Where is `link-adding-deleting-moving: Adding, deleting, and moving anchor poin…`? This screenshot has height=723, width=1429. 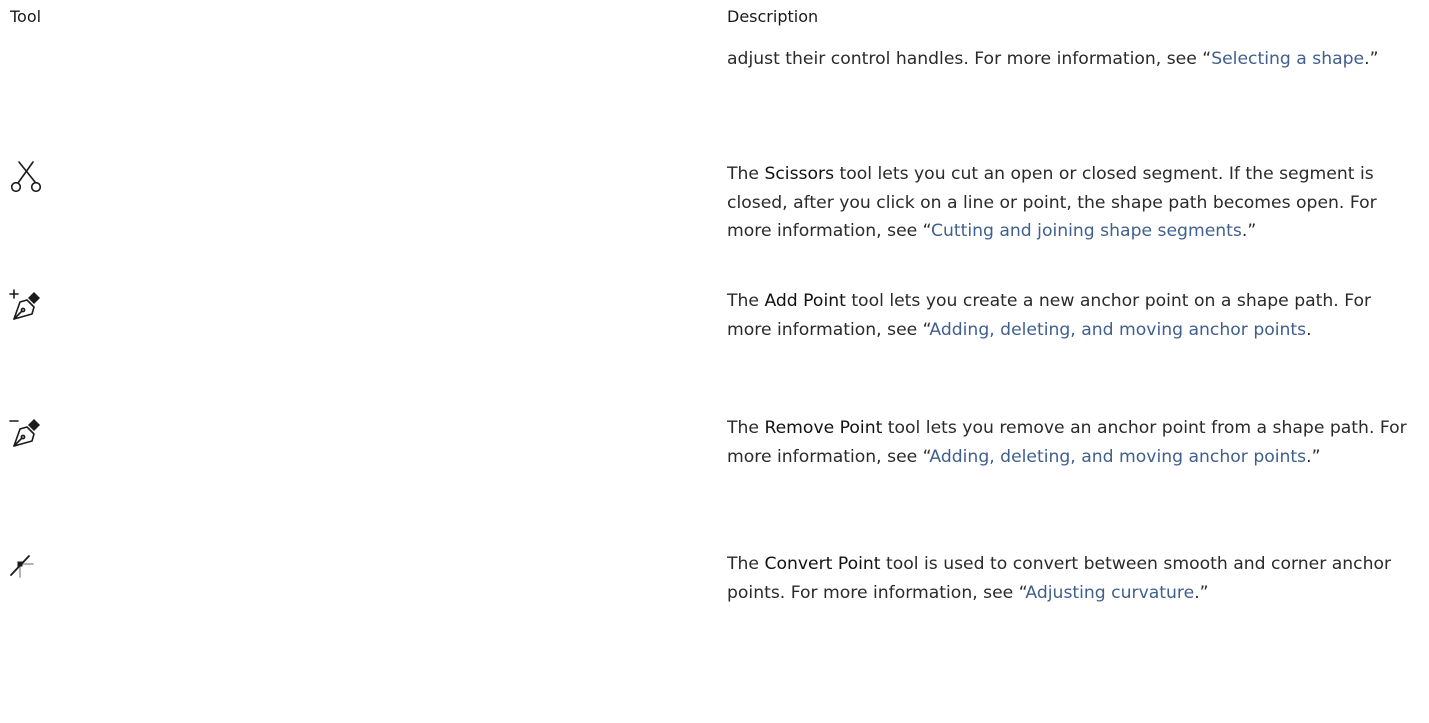
link-adding-deleting-moving: Adding, deleting, and moving anchor poin… is located at coordinates (1117, 330).